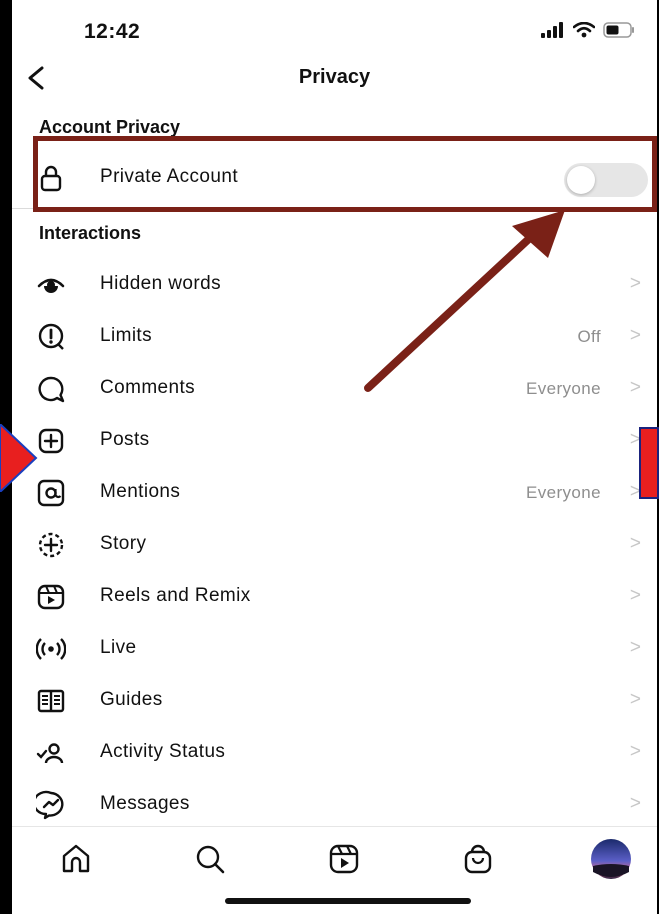  Describe the element at coordinates (334, 753) in the screenshot. I see `row-activity-status: Activity Status >` at that location.